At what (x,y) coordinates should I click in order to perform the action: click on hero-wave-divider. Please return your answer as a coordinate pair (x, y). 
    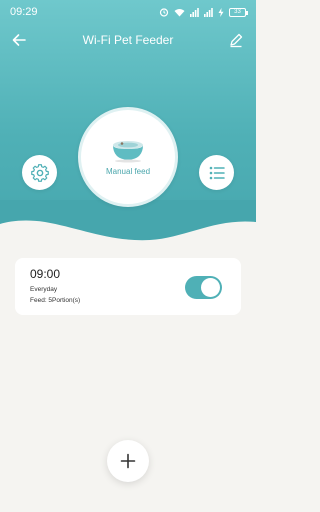
    Looking at the image, I should click on (128, 226).